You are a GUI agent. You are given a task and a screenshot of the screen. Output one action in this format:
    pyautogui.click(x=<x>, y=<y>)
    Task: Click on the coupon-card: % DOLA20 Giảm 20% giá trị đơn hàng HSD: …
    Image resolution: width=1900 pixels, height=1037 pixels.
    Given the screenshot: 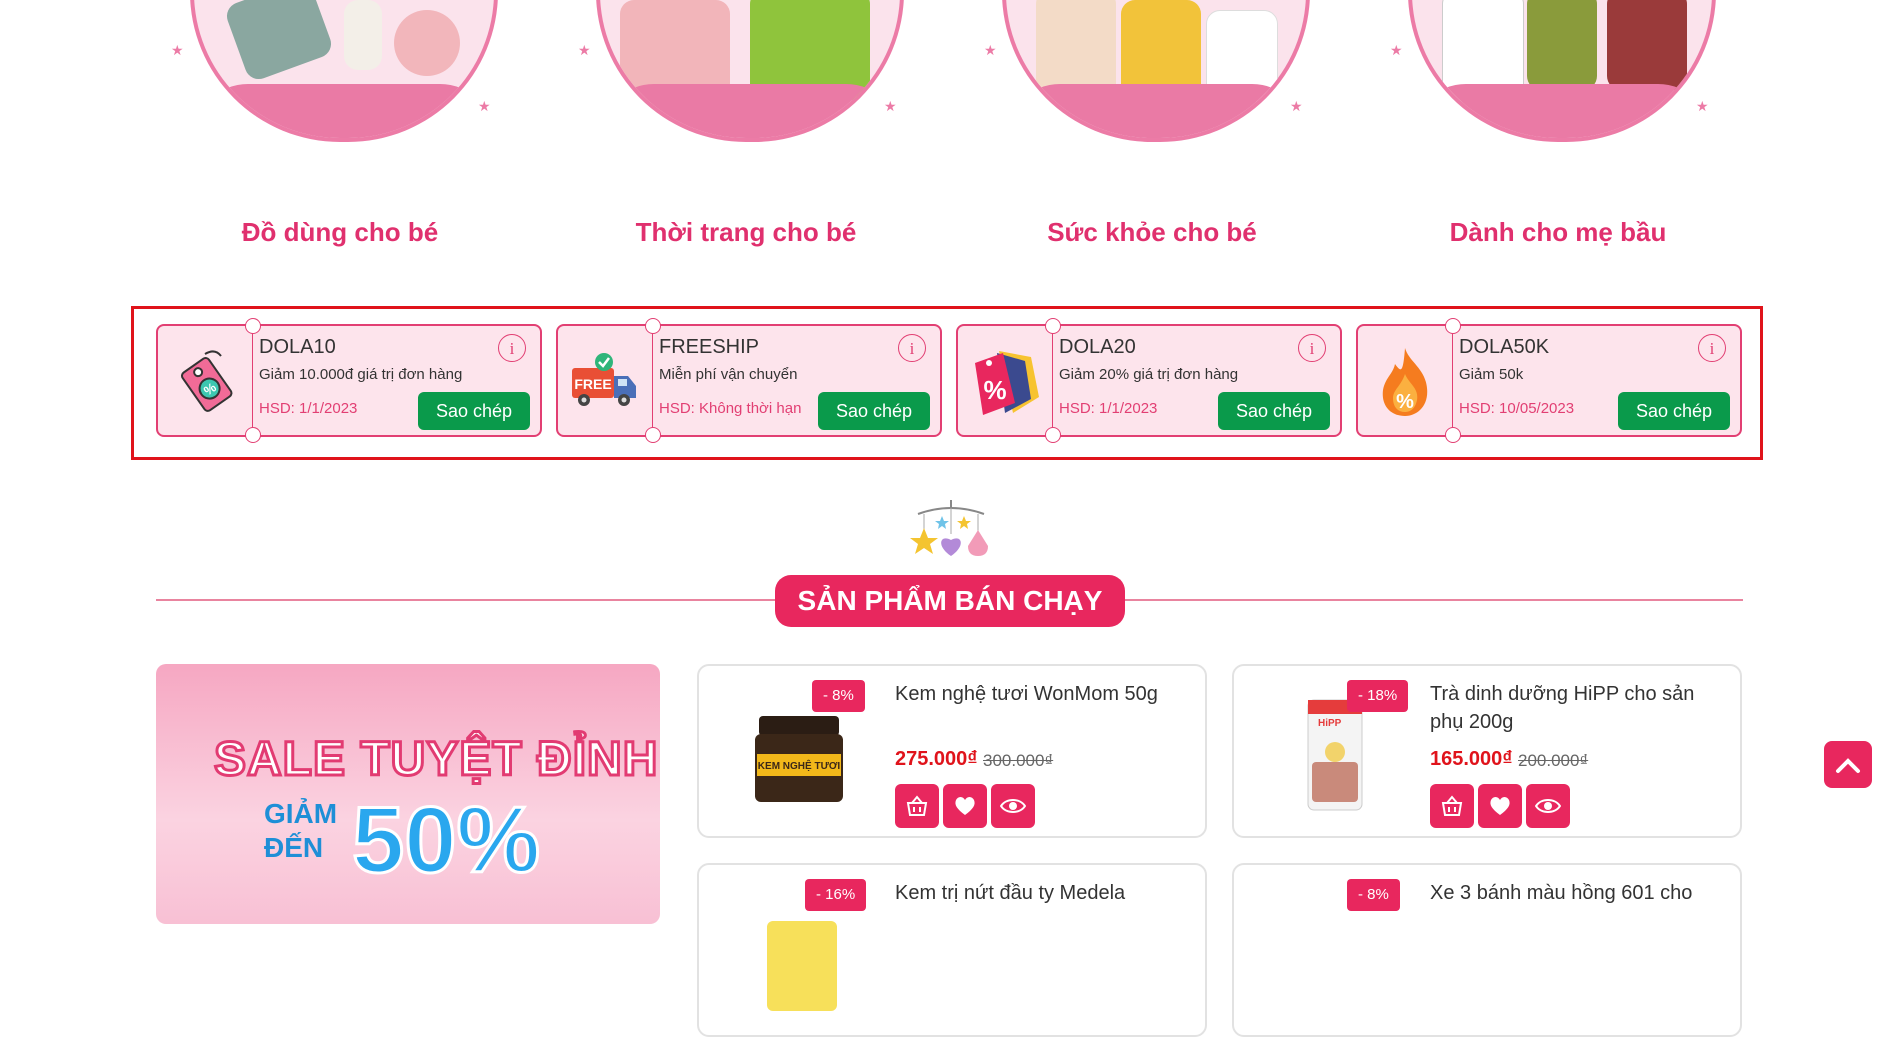 What is the action you would take?
    pyautogui.click(x=1149, y=380)
    